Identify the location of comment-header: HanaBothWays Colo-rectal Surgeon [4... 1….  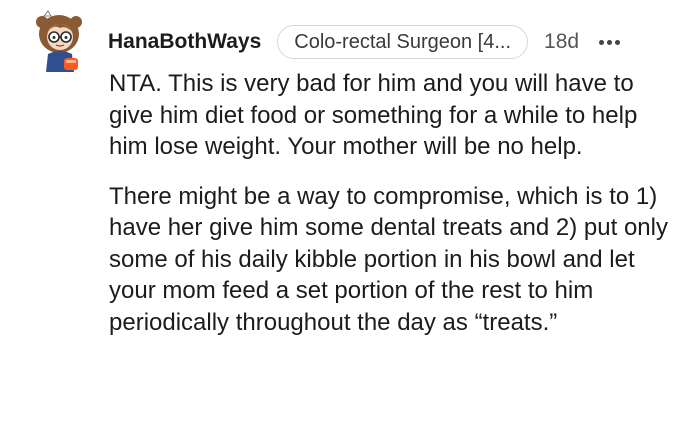
(392, 42).